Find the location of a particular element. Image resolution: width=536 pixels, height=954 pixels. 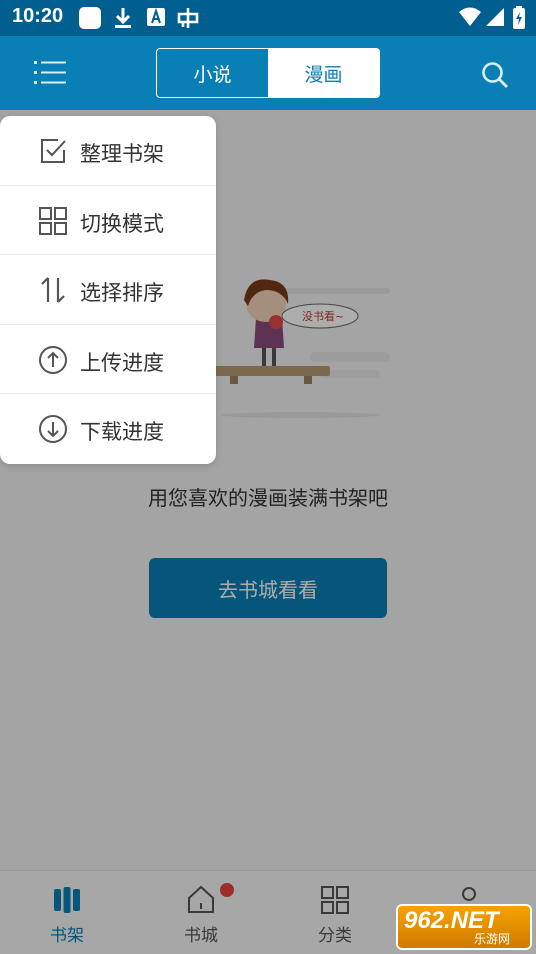

status-time: 10:20 is located at coordinates (38, 16).